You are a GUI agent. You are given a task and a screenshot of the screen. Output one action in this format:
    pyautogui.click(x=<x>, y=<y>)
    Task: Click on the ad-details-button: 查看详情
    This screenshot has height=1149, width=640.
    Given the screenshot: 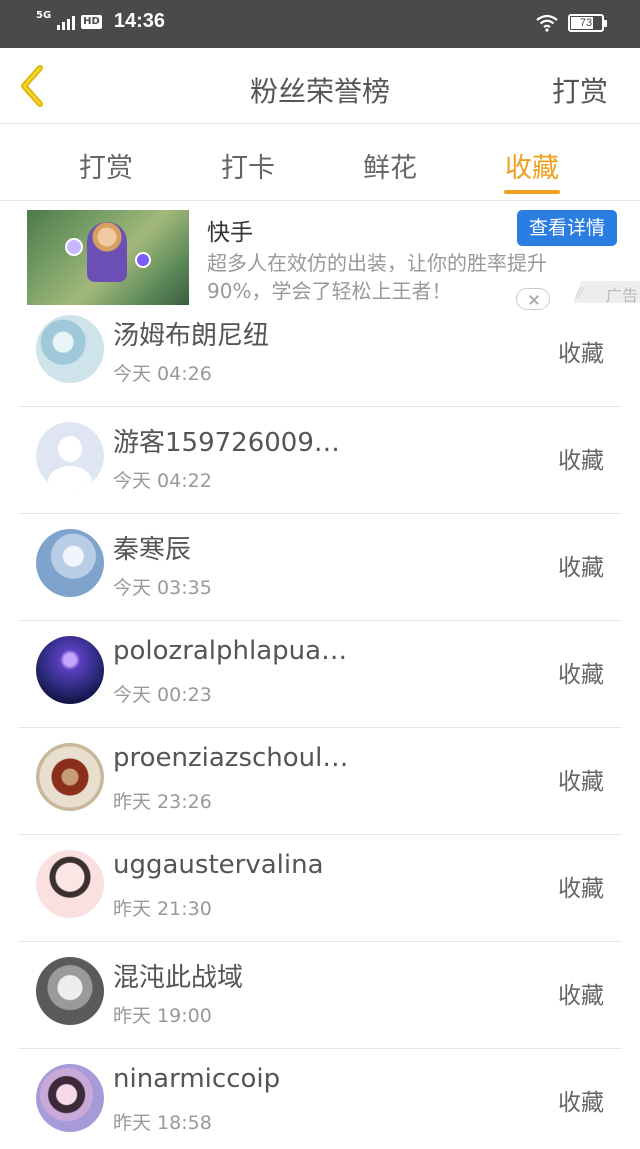 What is the action you would take?
    pyautogui.click(x=567, y=228)
    